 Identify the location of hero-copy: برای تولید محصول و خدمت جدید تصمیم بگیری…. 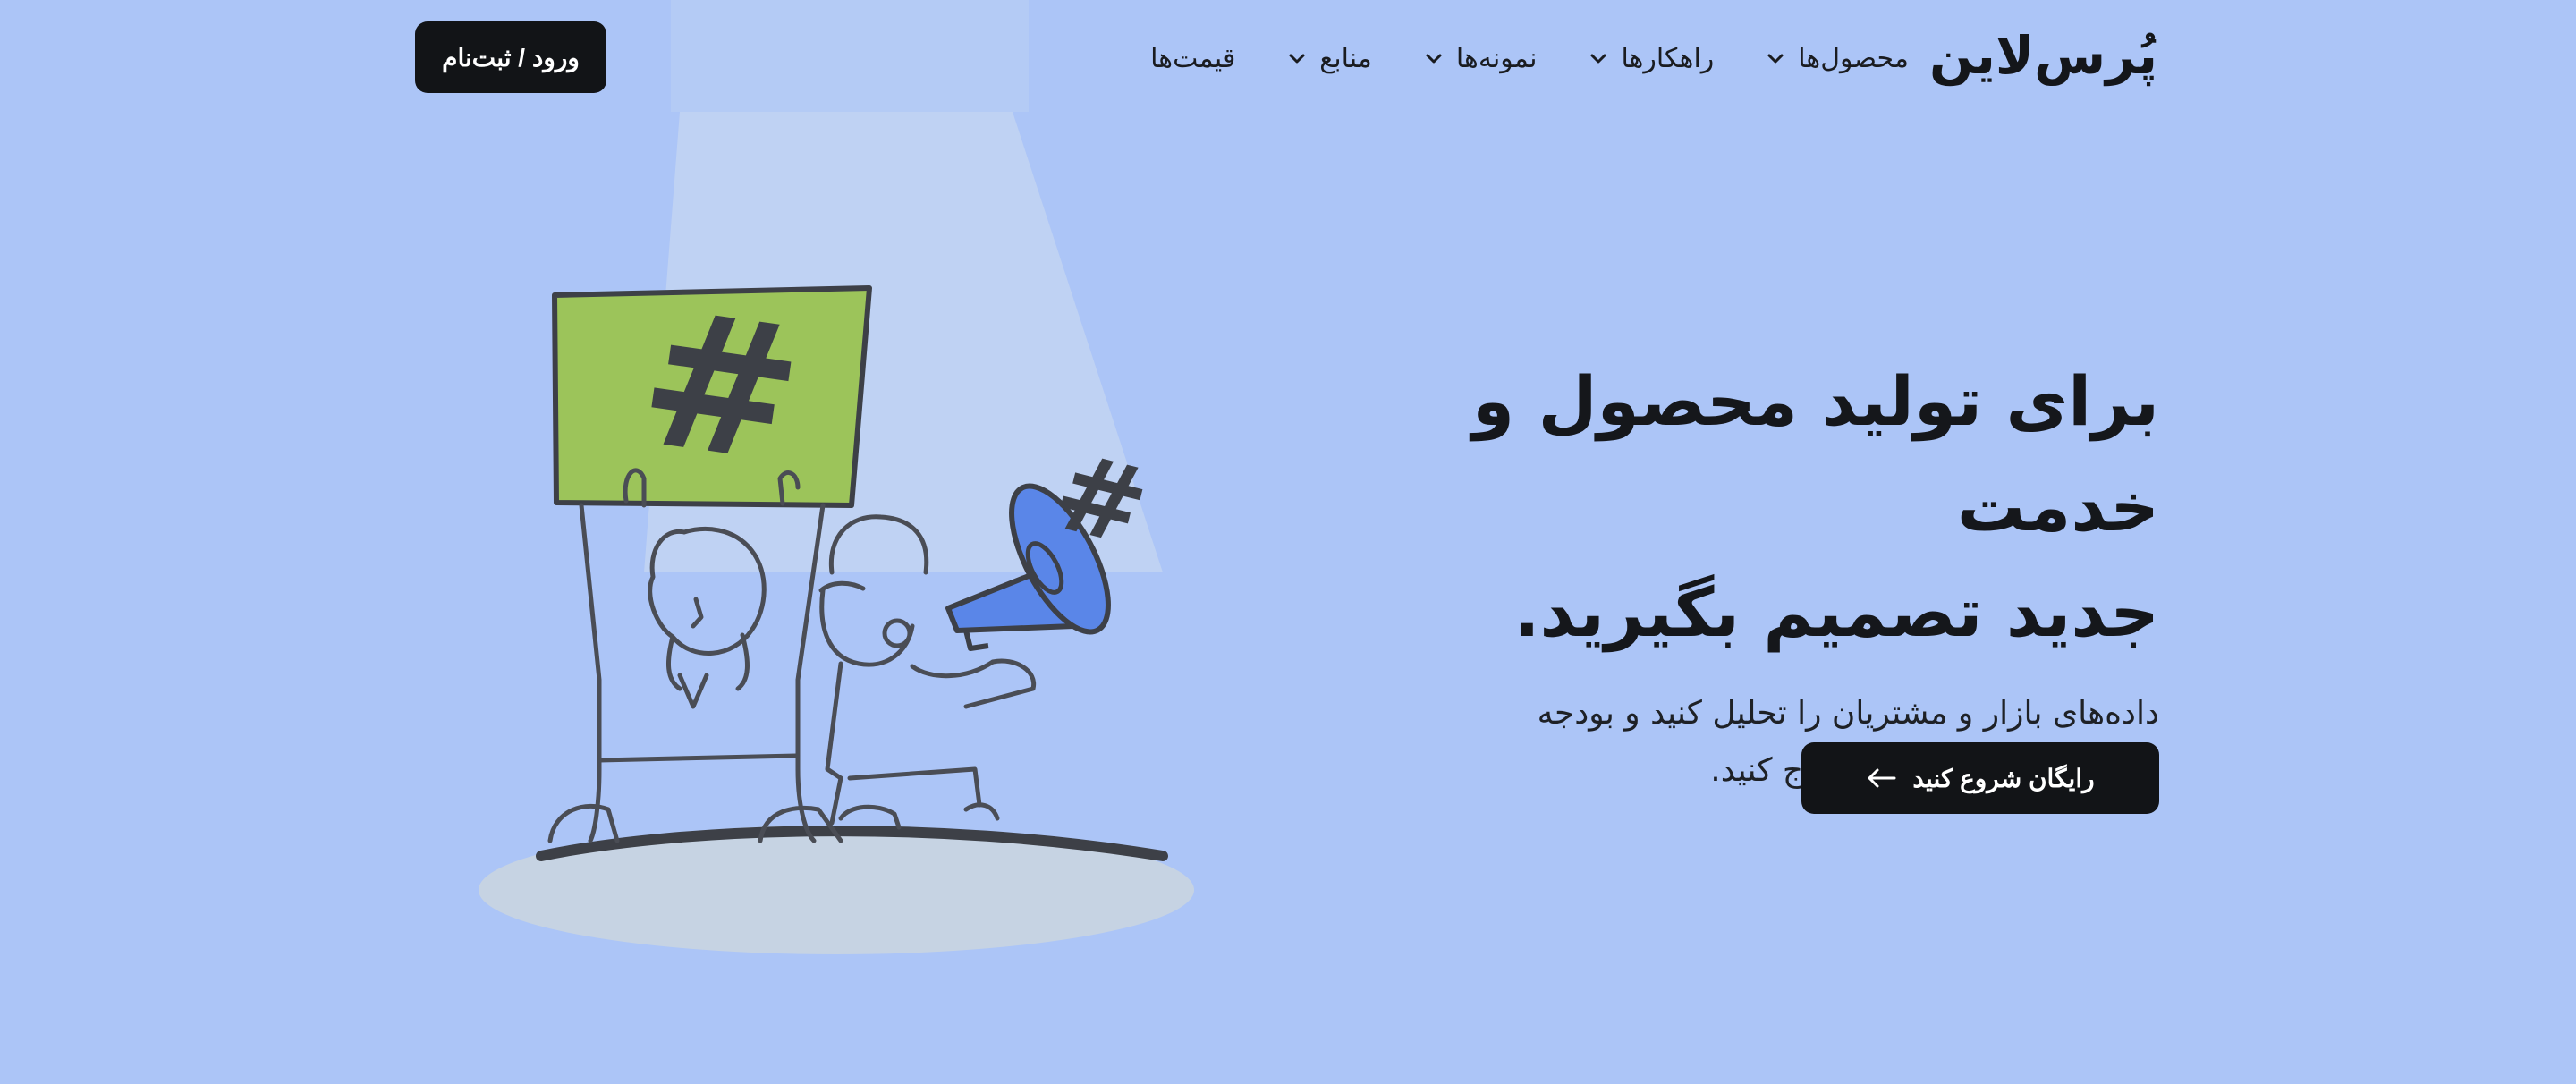
(1757, 574).